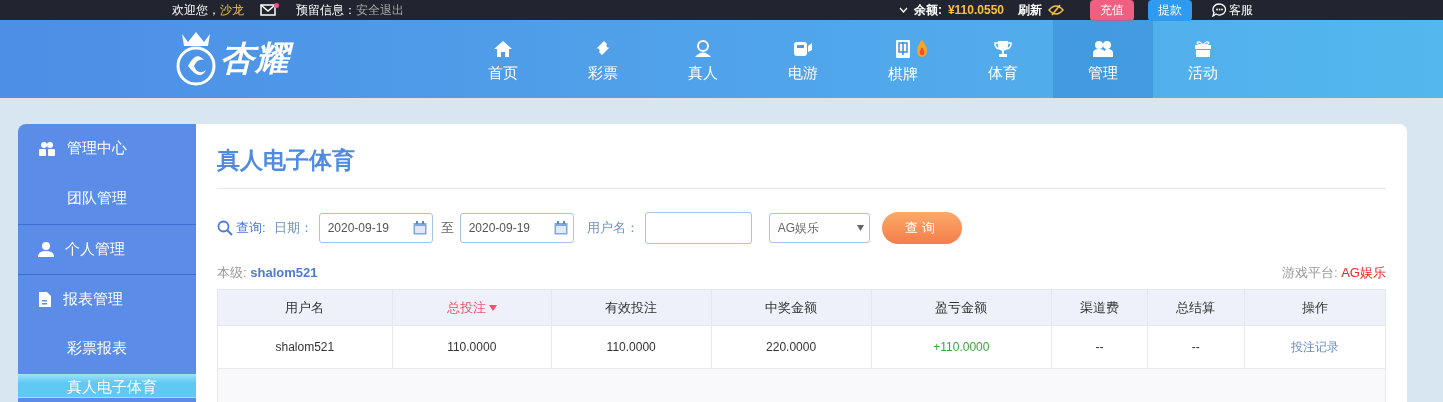 This screenshot has height=402, width=1443. What do you see at coordinates (196, 59) in the screenshot?
I see `crest-icon` at bounding box center [196, 59].